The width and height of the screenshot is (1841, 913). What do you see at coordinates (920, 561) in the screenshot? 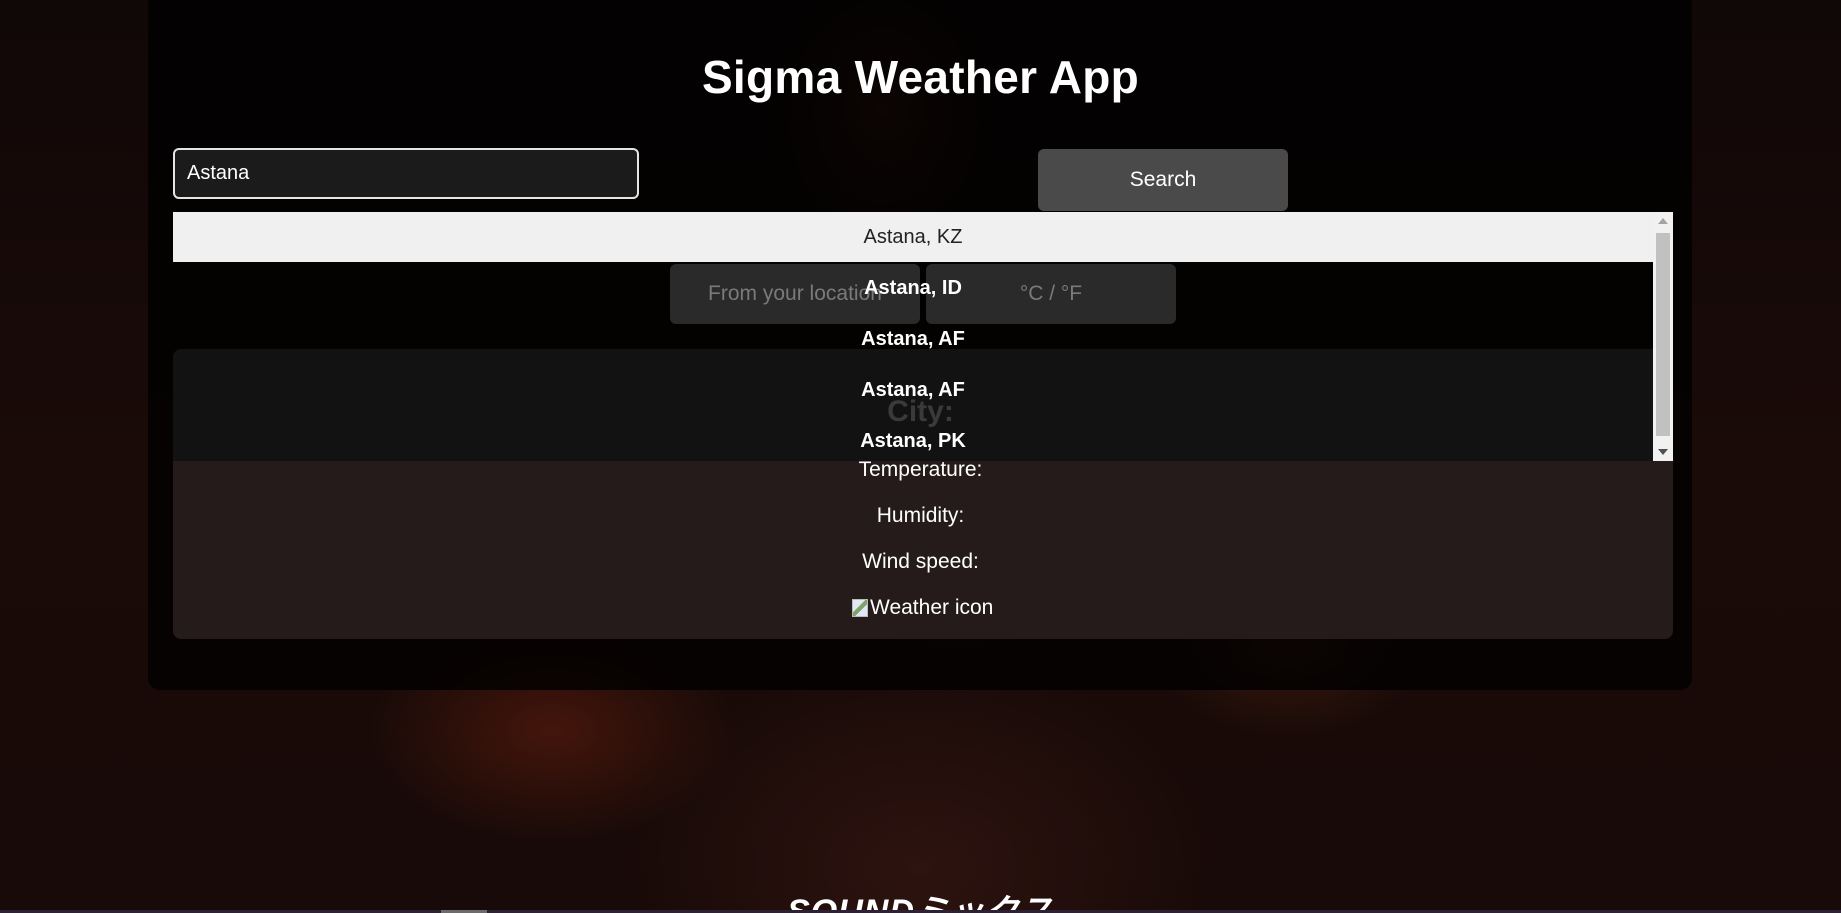
I see `wind-speed-label: Wind speed:` at bounding box center [920, 561].